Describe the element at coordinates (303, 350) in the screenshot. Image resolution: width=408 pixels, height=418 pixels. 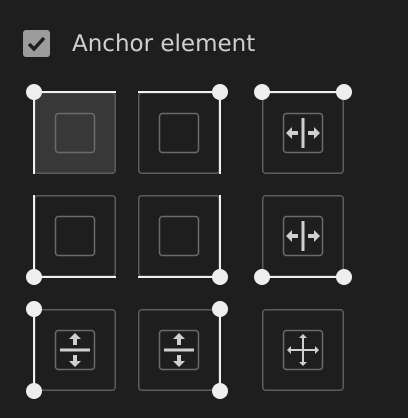
I see `four-way-arrows-icon` at that location.